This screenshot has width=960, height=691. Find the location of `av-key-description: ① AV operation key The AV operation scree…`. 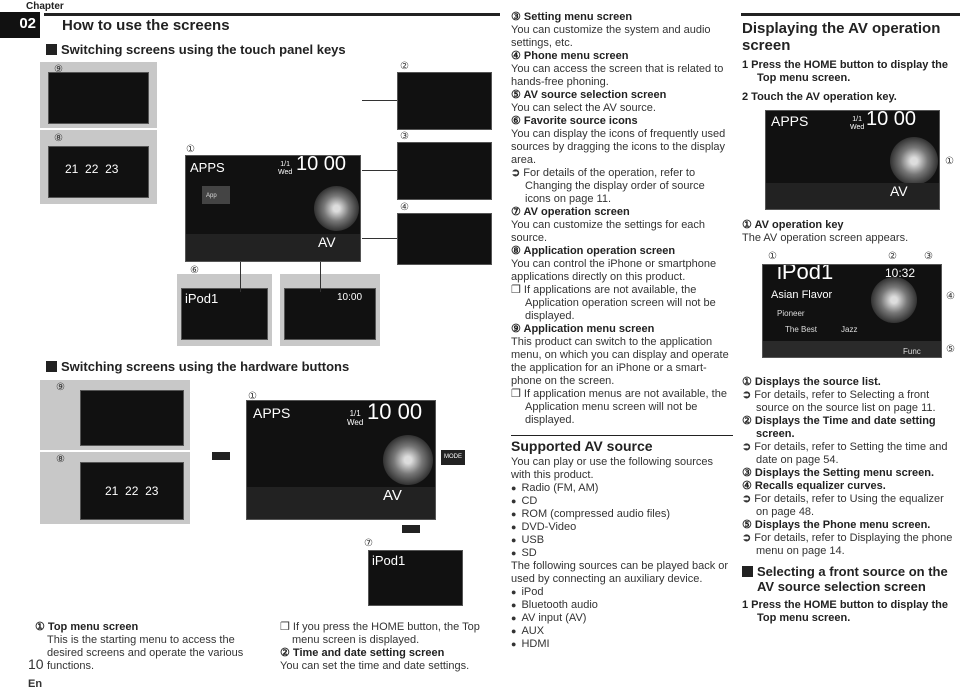

av-key-description: ① AV operation key The AV operation scree… is located at coordinates (825, 231).